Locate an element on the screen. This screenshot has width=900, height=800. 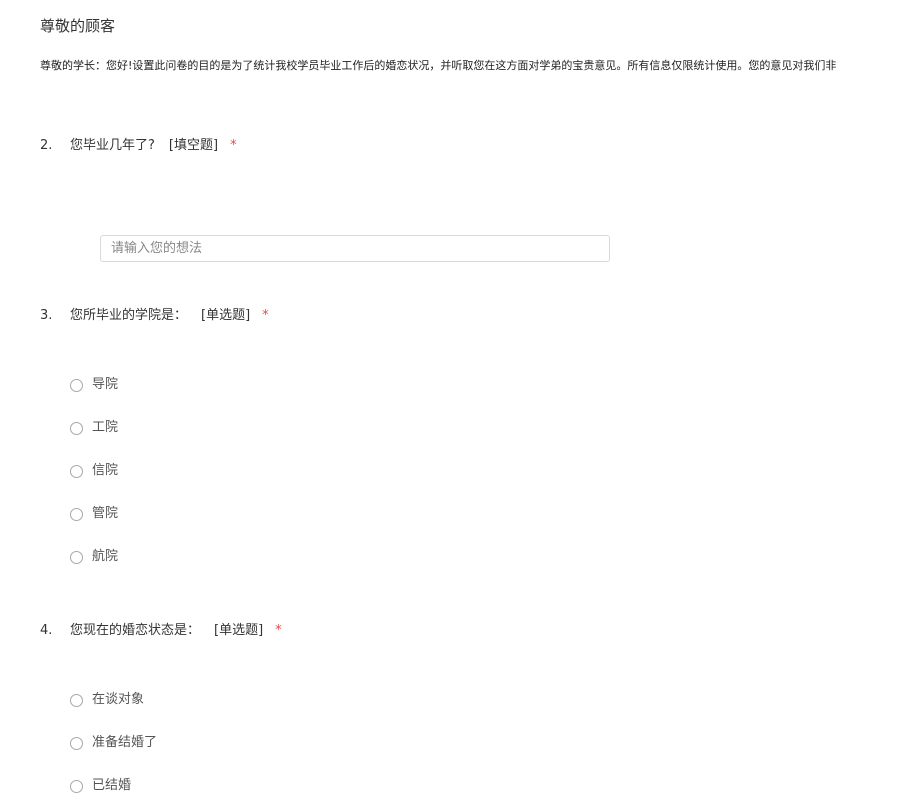
college-option-4: 管院 is located at coordinates (94, 514).